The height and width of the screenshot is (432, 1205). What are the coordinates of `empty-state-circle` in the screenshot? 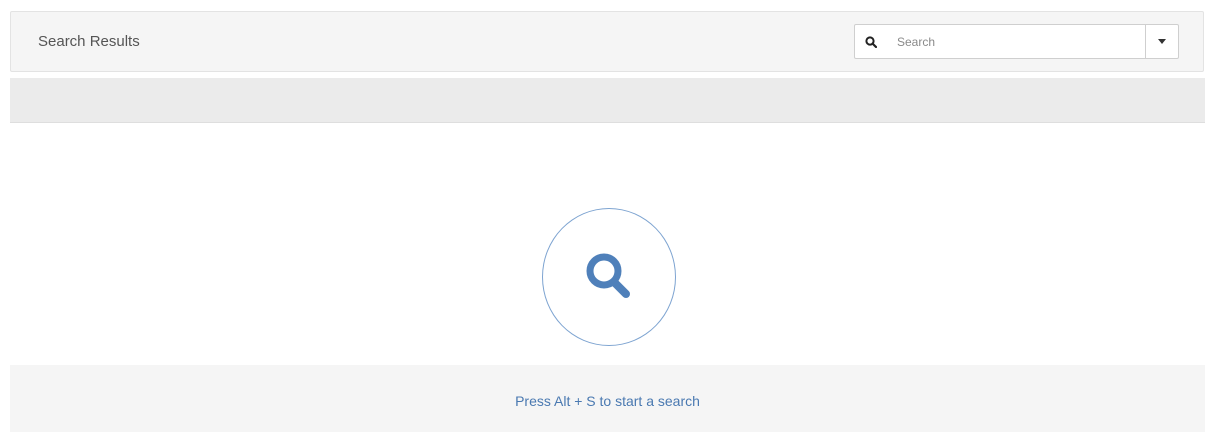 It's located at (609, 277).